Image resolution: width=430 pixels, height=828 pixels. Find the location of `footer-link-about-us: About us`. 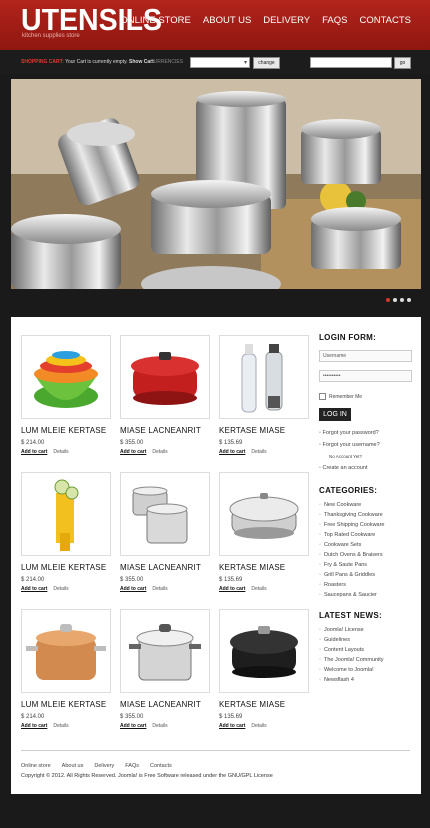

footer-link-about-us: About us is located at coordinates (73, 766).